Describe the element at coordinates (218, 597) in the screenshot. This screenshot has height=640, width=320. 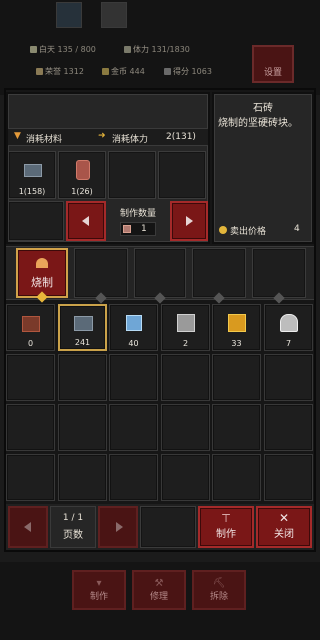
I see `bg-dismantle-label: 拆除` at that location.